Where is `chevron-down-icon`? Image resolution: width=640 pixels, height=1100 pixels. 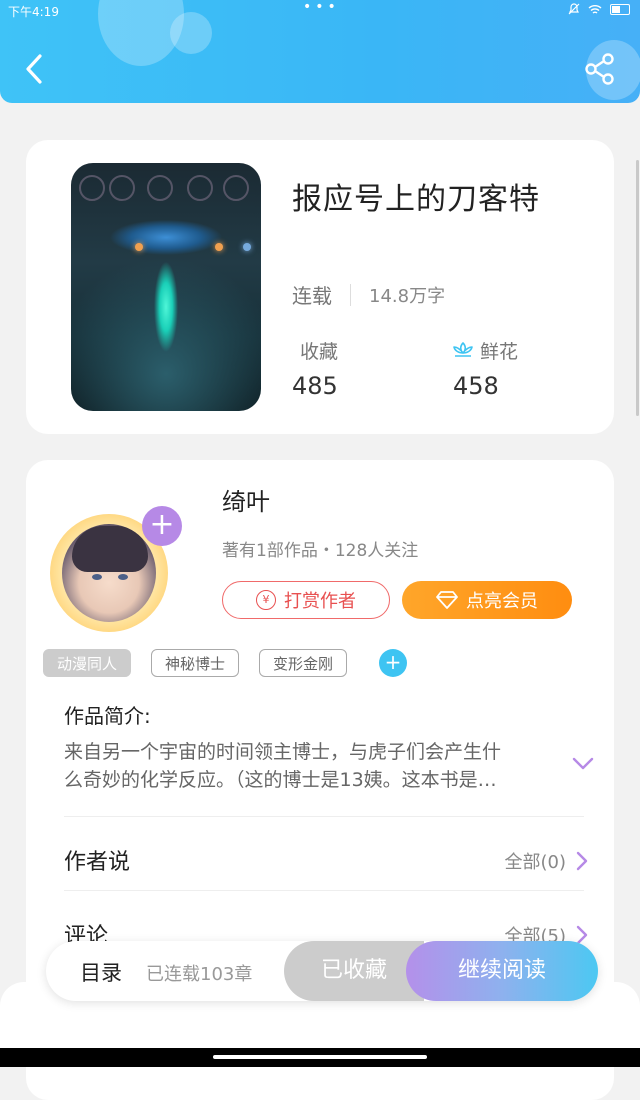
chevron-down-icon is located at coordinates (583, 763).